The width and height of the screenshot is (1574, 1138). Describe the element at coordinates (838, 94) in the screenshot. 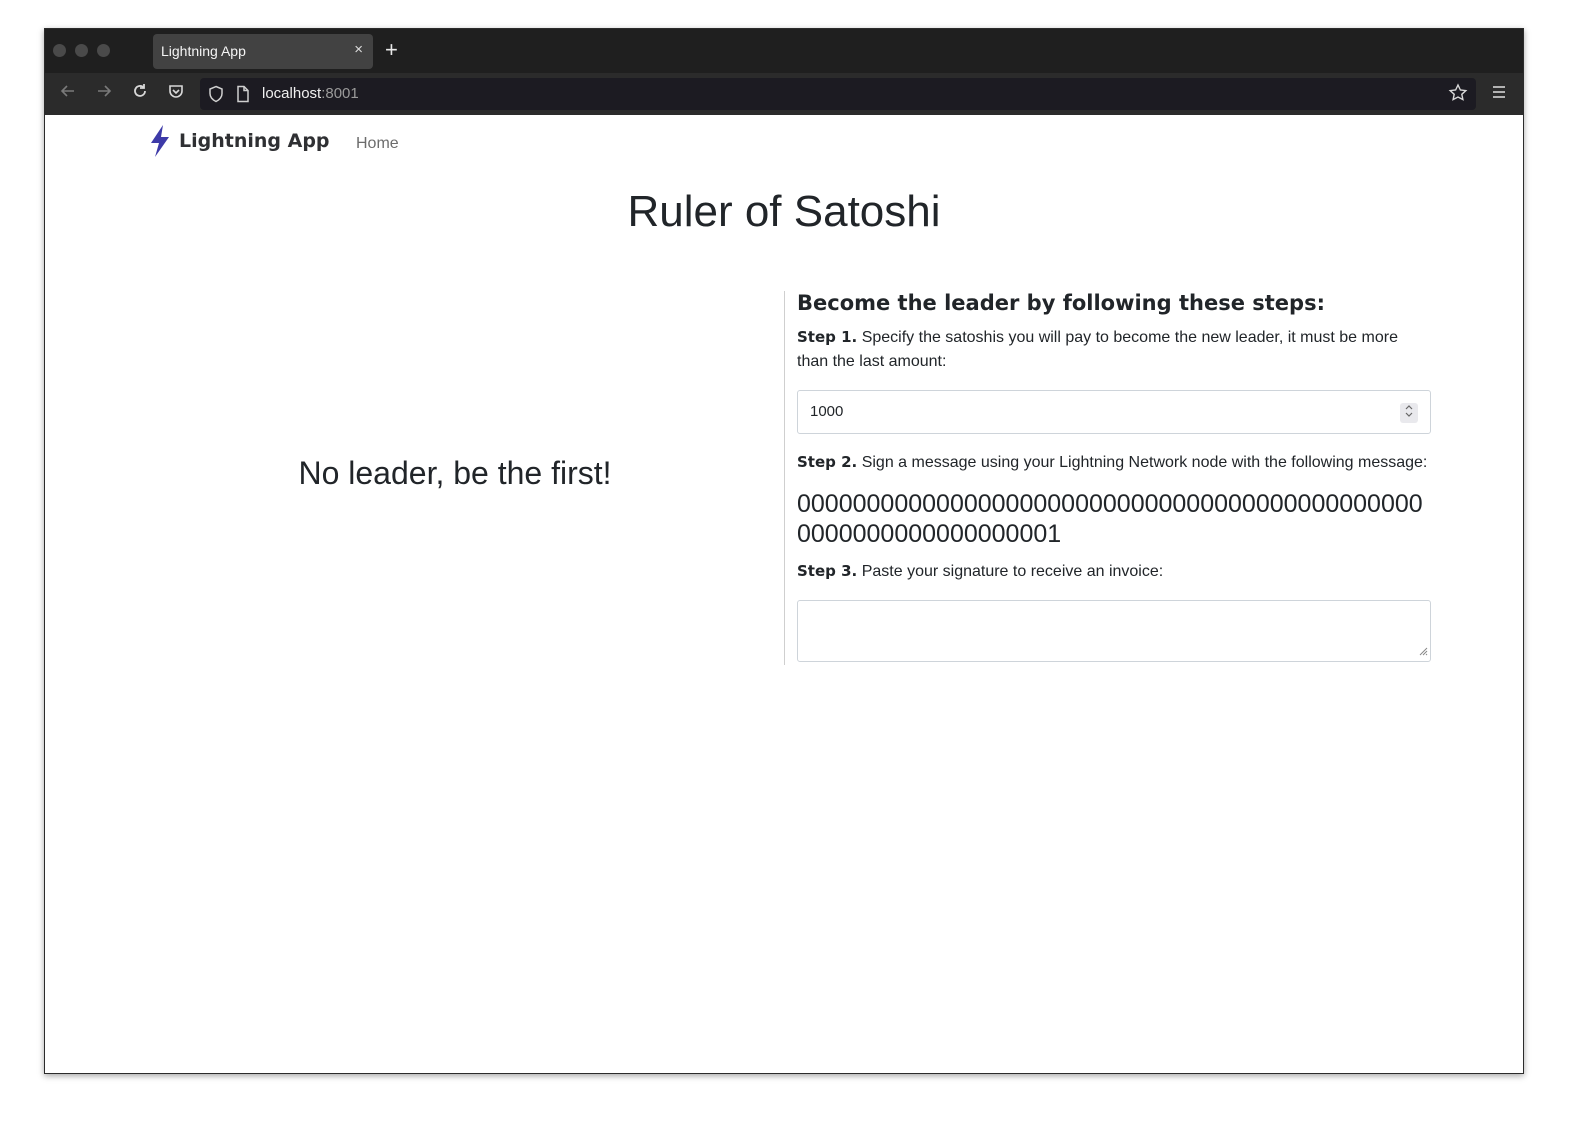

I see `url-bar: localhost:8001` at that location.